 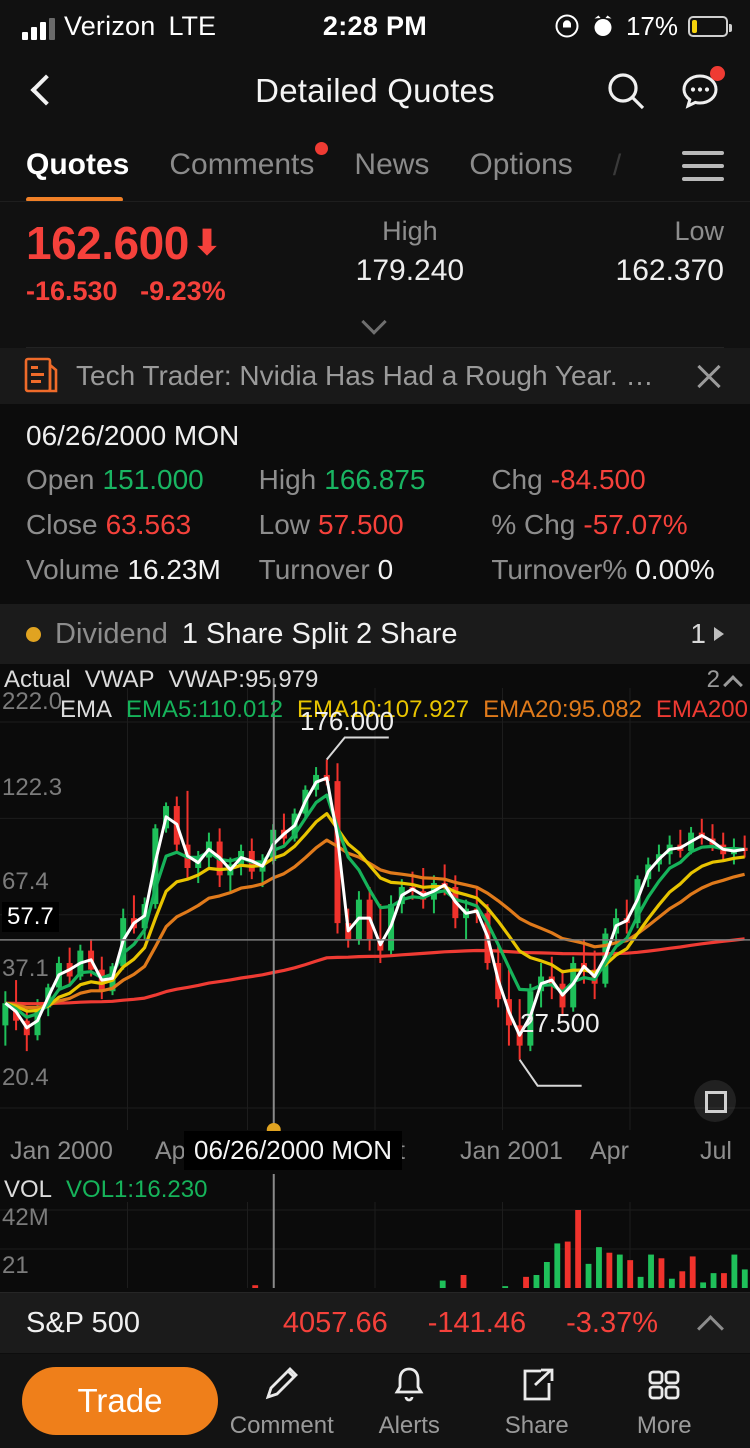 What do you see at coordinates (375, 680) in the screenshot?
I see `vwap-indicator-row: Actual VWAP VWAP:95.979` at bounding box center [375, 680].